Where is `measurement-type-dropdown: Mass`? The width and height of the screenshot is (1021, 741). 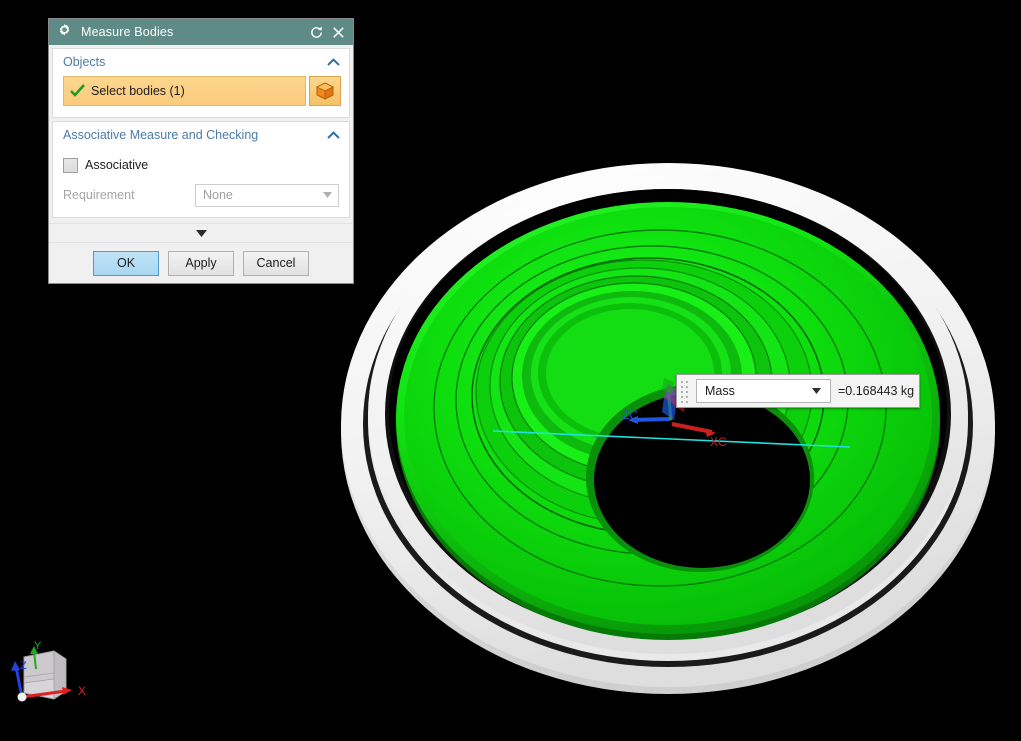 measurement-type-dropdown: Mass is located at coordinates (763, 391).